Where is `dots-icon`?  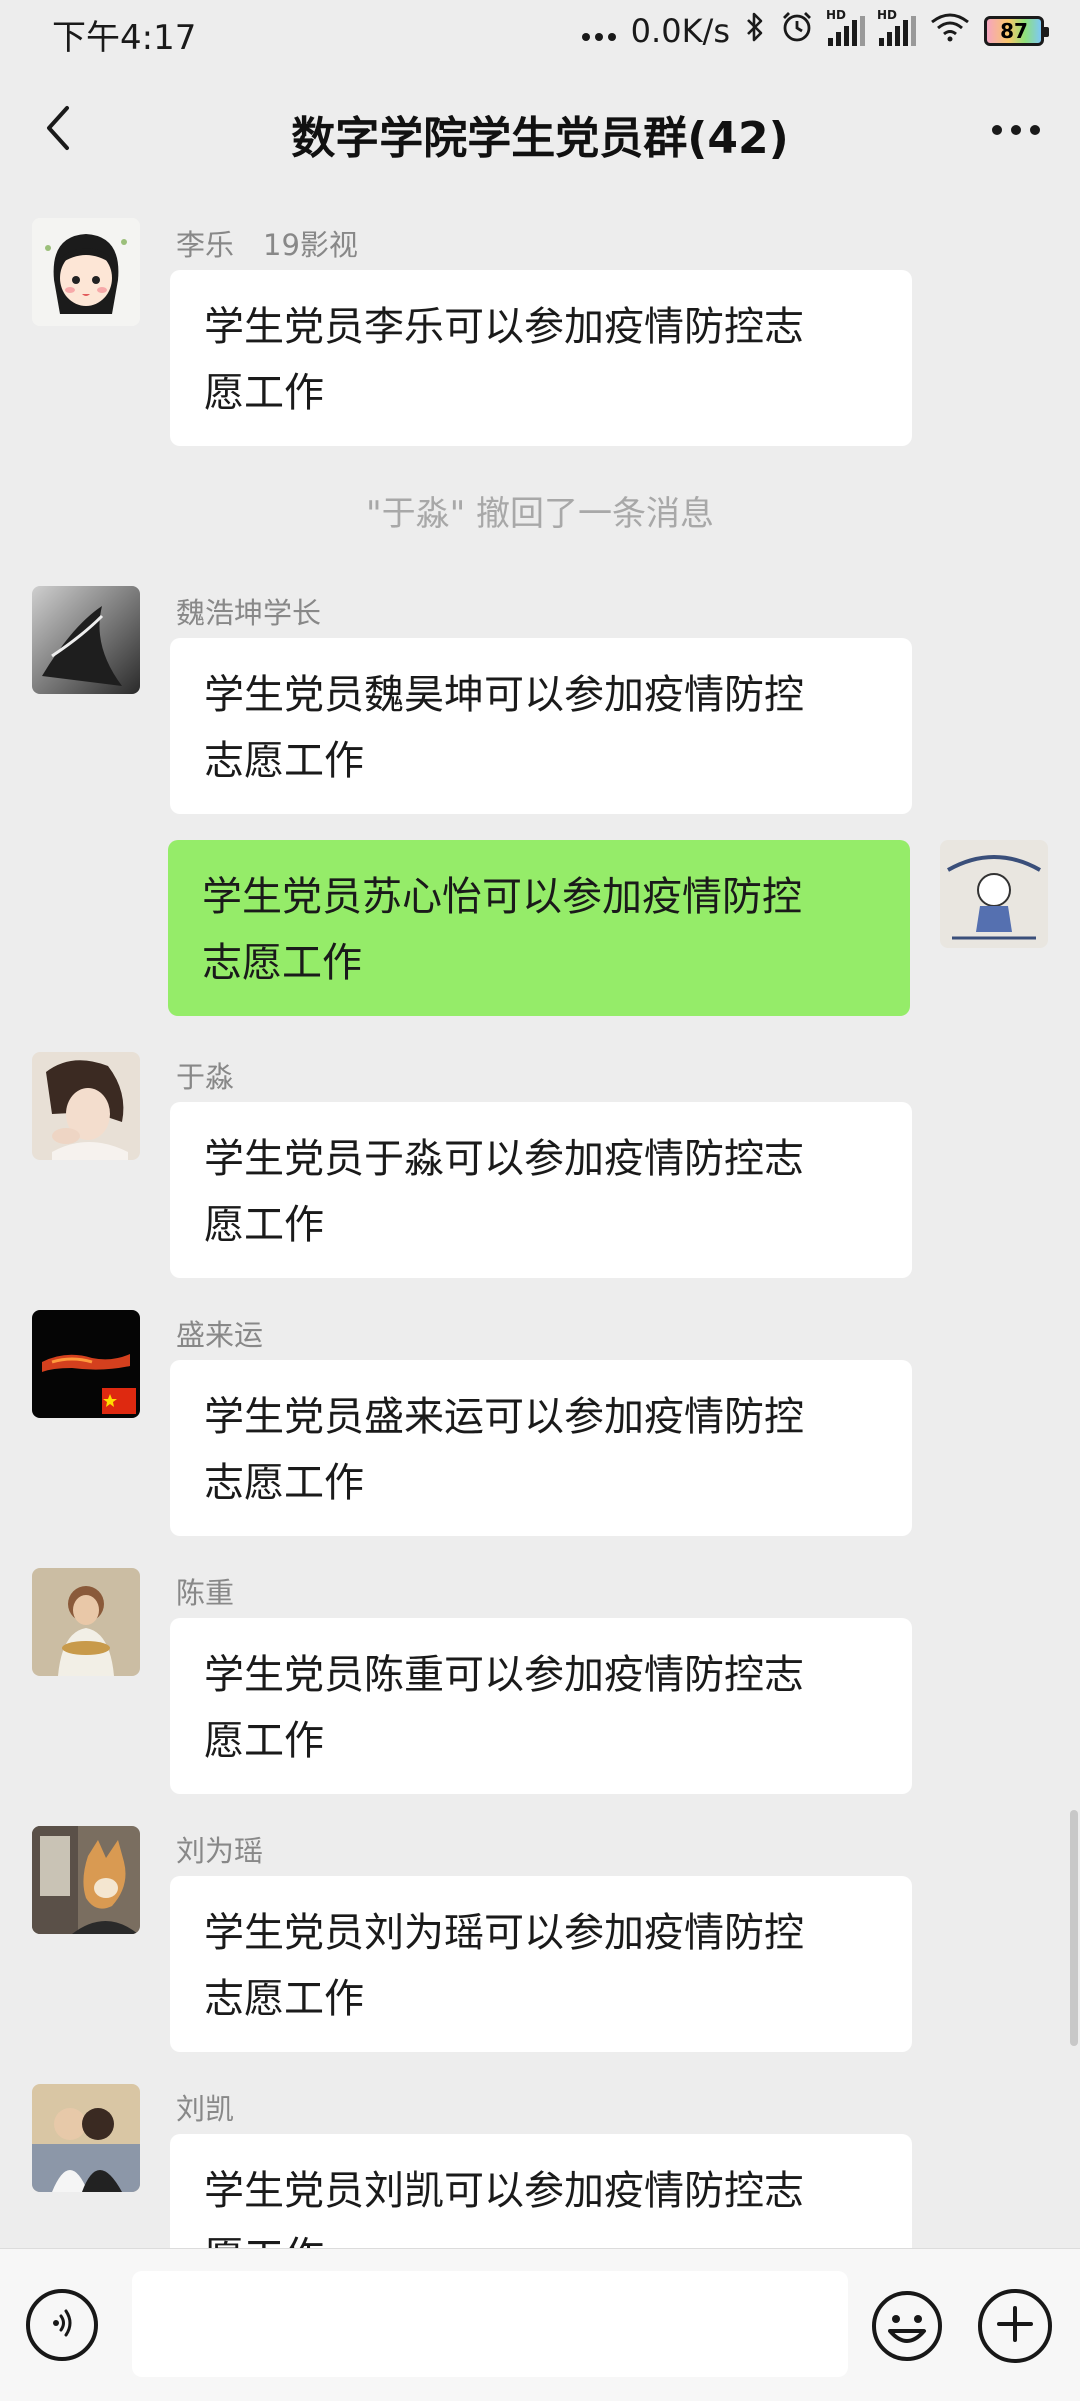
dots-icon is located at coordinates (599, 31).